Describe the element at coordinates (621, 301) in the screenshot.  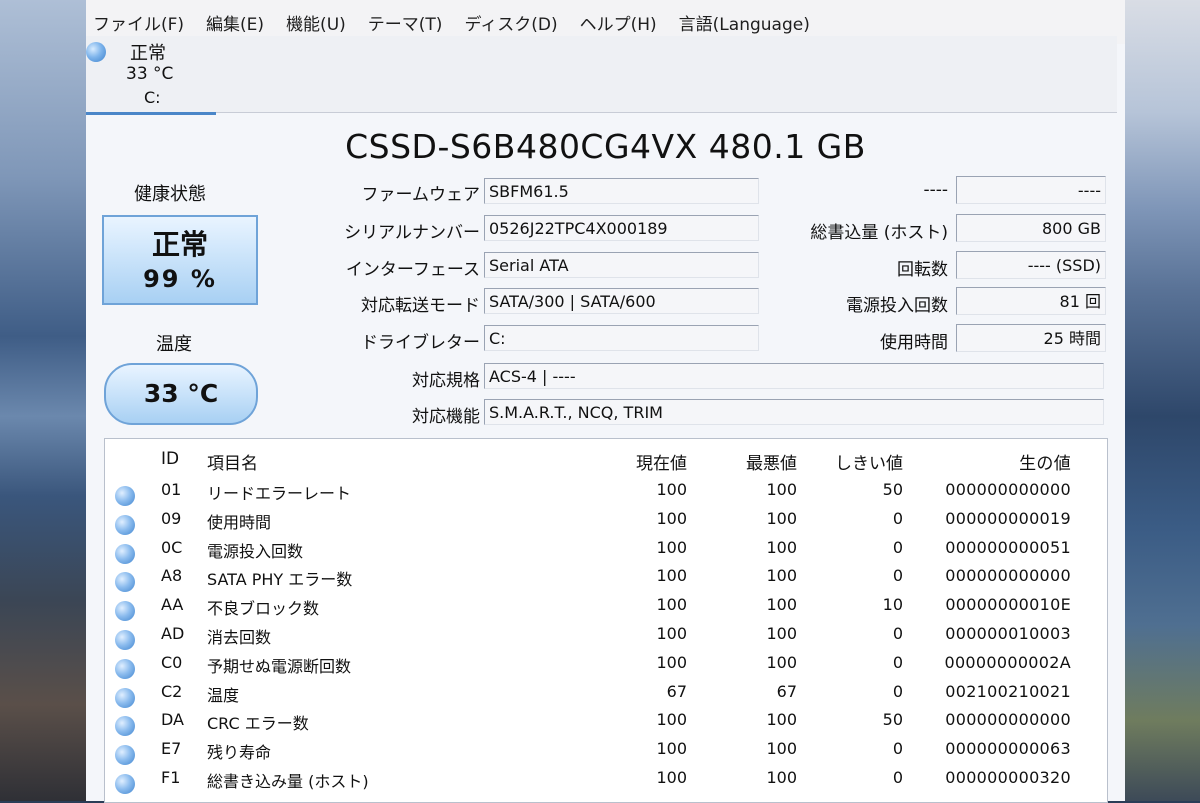
I see `transfer-mode-value: SATA/300 | SATA/600` at that location.